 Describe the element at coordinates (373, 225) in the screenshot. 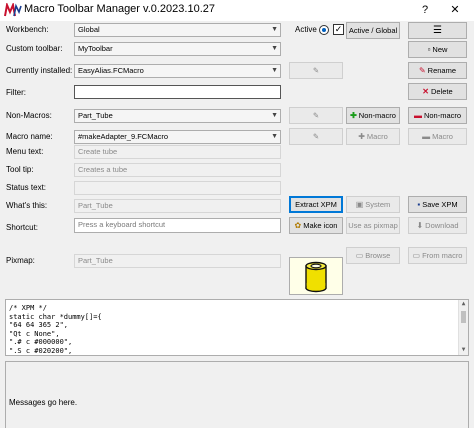

I see `use-as-pixmap-button: Use as pixmap` at that location.